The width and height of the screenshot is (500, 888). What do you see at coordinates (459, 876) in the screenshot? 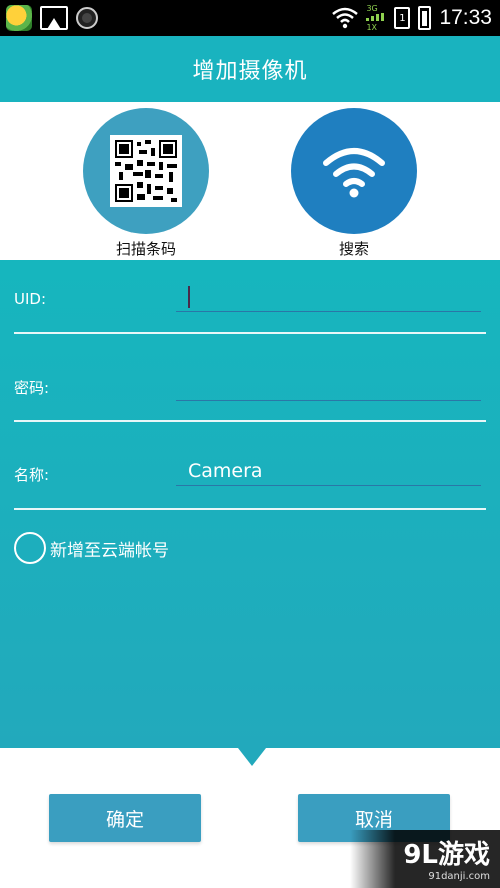
I see `watermark-site: 91danji.com` at bounding box center [459, 876].